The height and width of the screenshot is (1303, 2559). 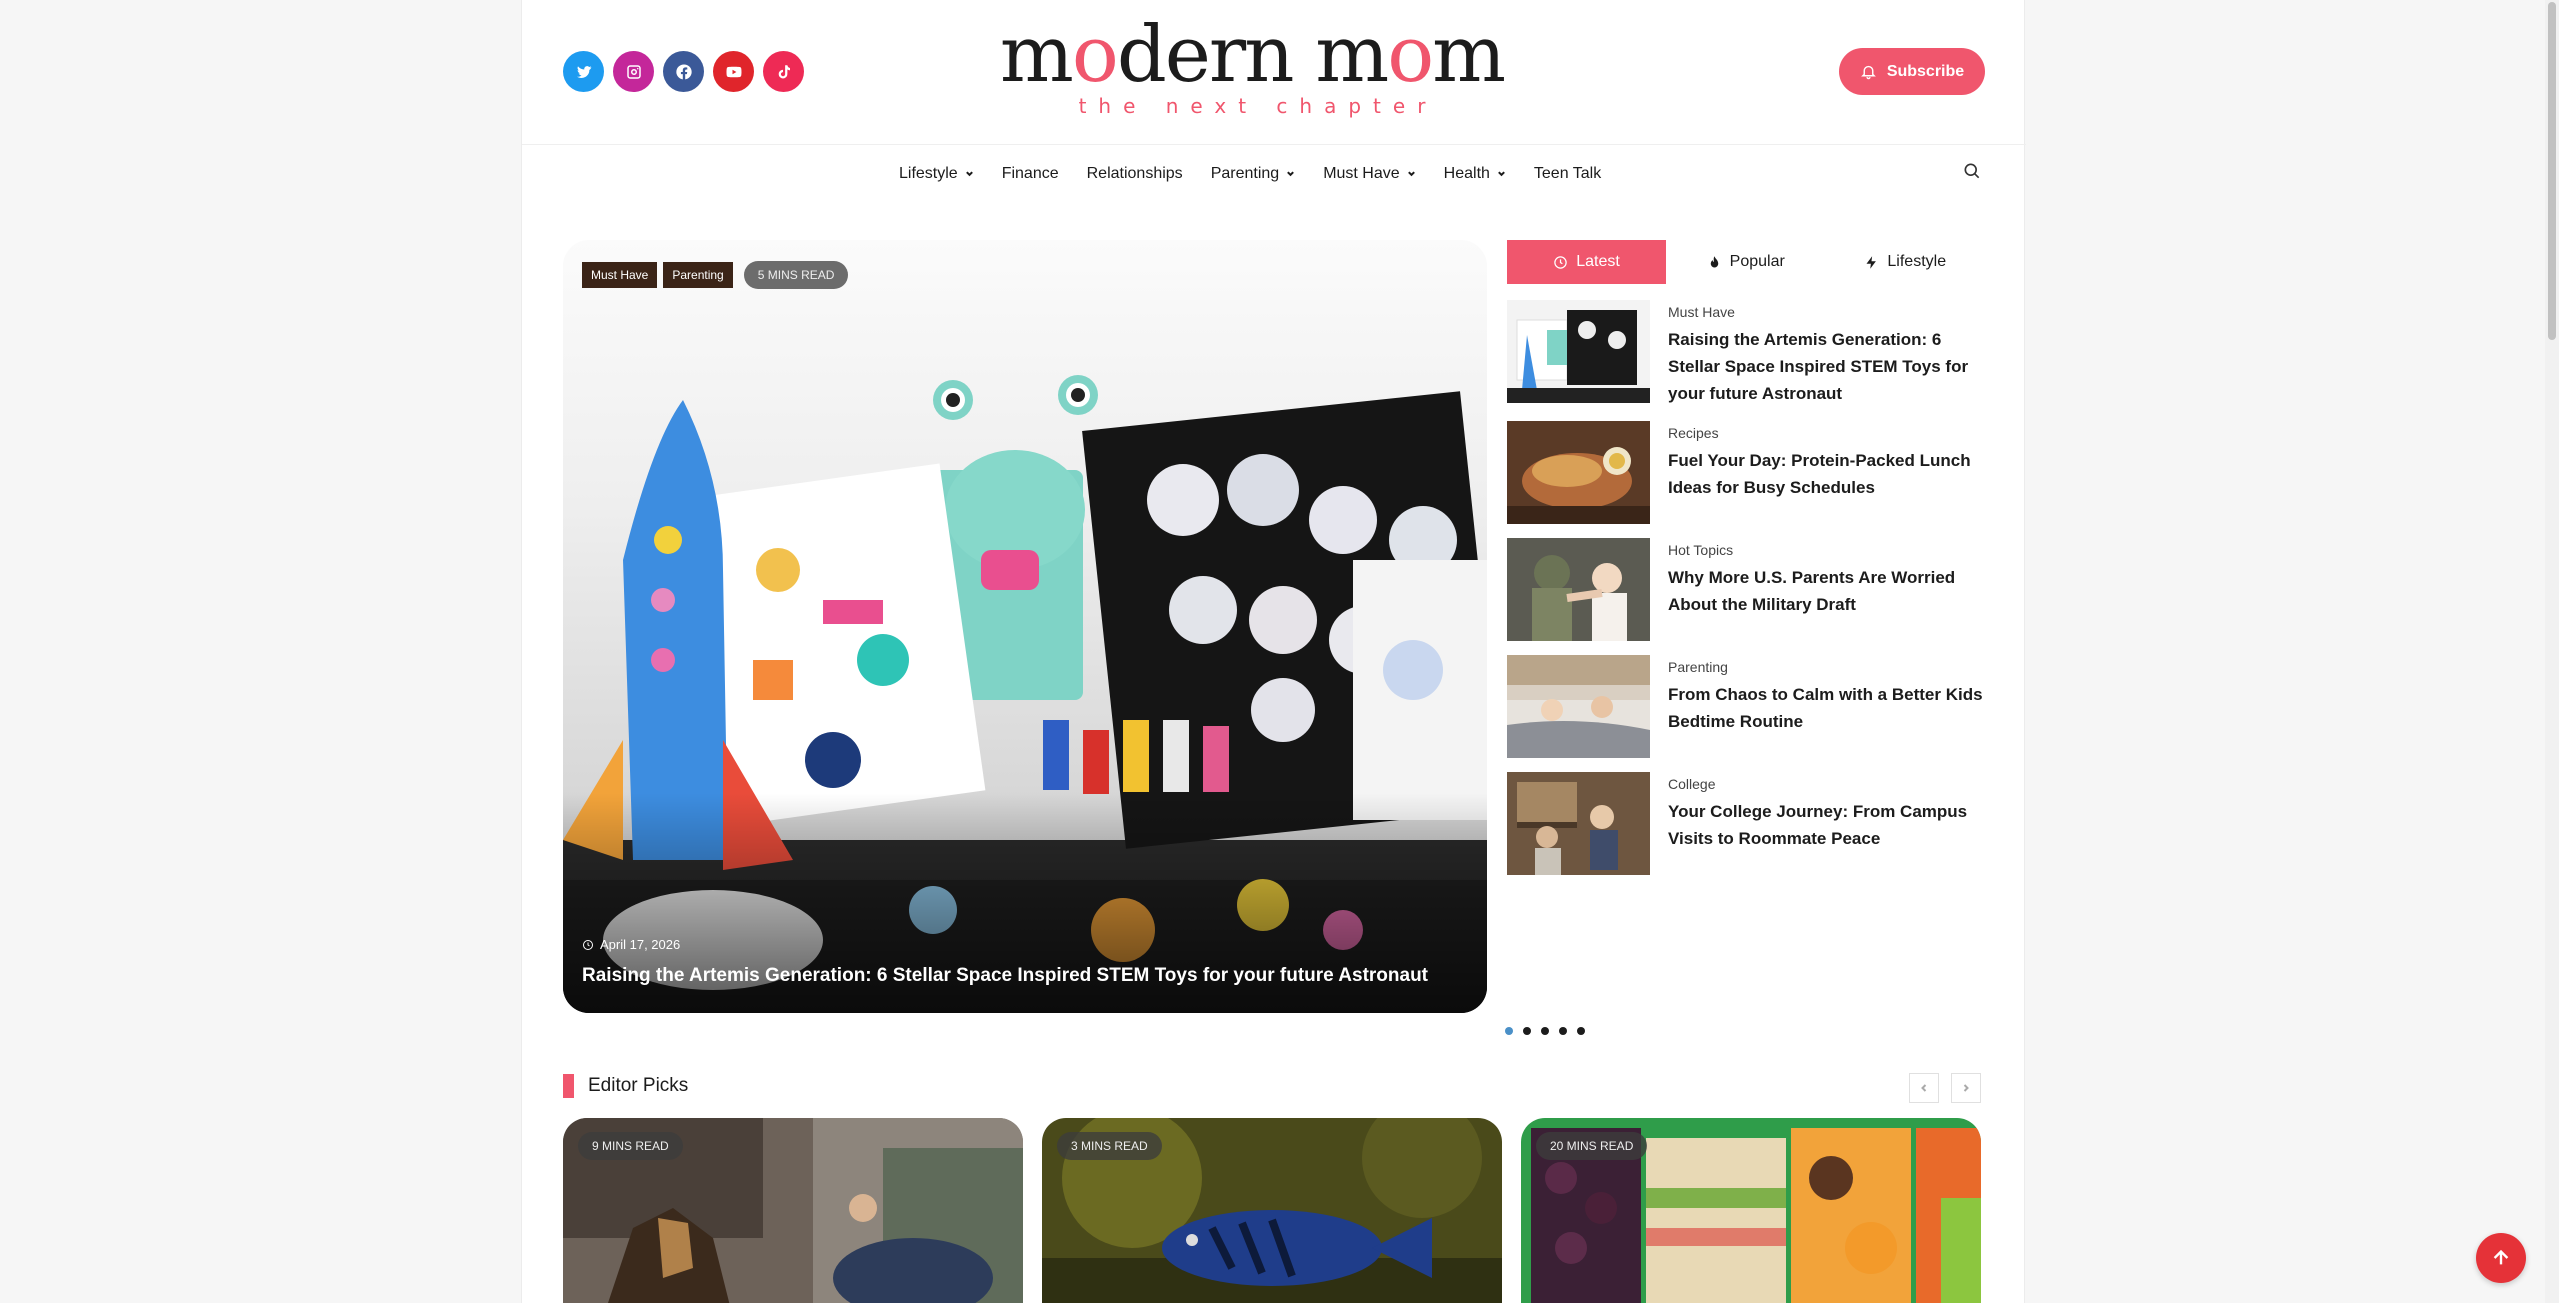 What do you see at coordinates (631, 944) in the screenshot?
I see `hero-date: April 17, 2026` at bounding box center [631, 944].